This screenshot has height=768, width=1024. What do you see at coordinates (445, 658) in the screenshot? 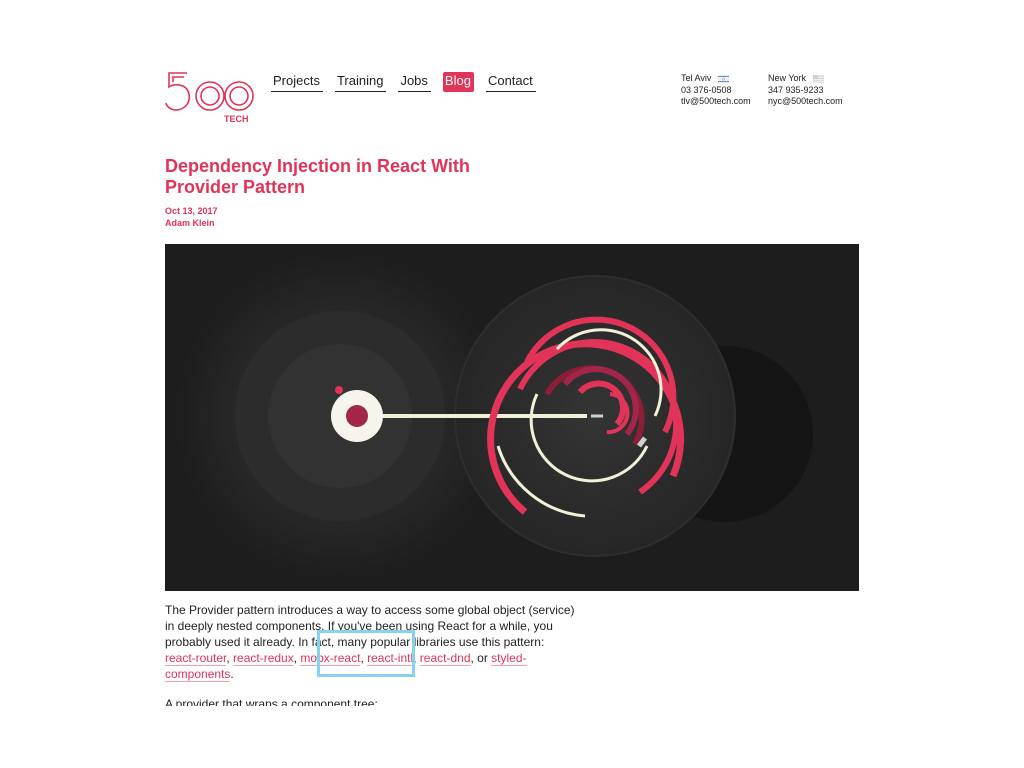
I see `link-react-dnd: react-dnd` at bounding box center [445, 658].